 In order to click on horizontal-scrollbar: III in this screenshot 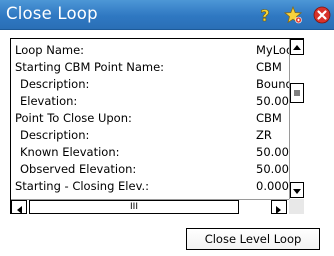, I will do `click(150, 206)`.